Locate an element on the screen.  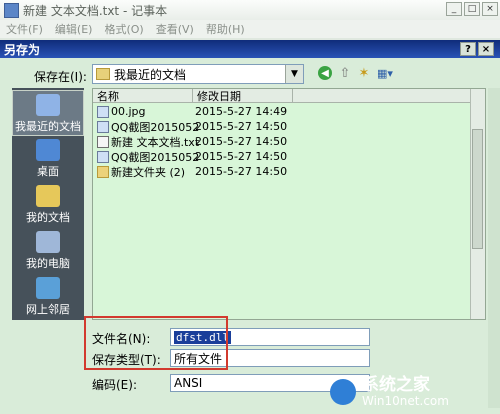
back-icon: ◀ is located at coordinates (325, 73).